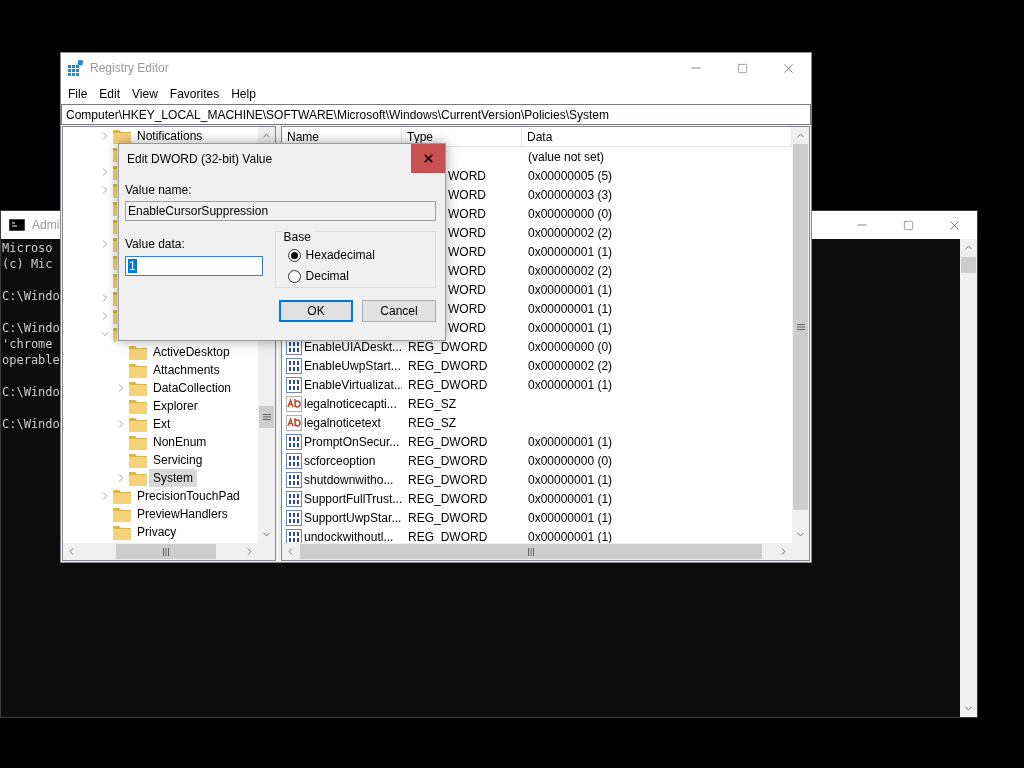 The image size is (1024, 768). What do you see at coordinates (175, 406) in the screenshot?
I see `tree-item: Explorer` at bounding box center [175, 406].